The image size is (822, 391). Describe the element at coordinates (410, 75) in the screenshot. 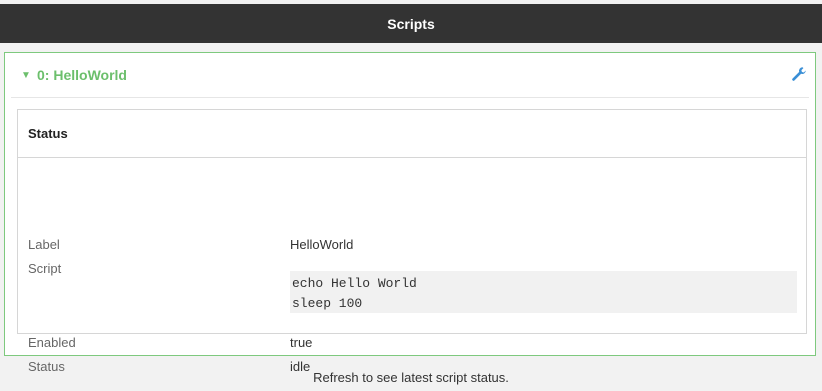

I see `script-panel-header: ▼ 0: HelloWorld` at that location.